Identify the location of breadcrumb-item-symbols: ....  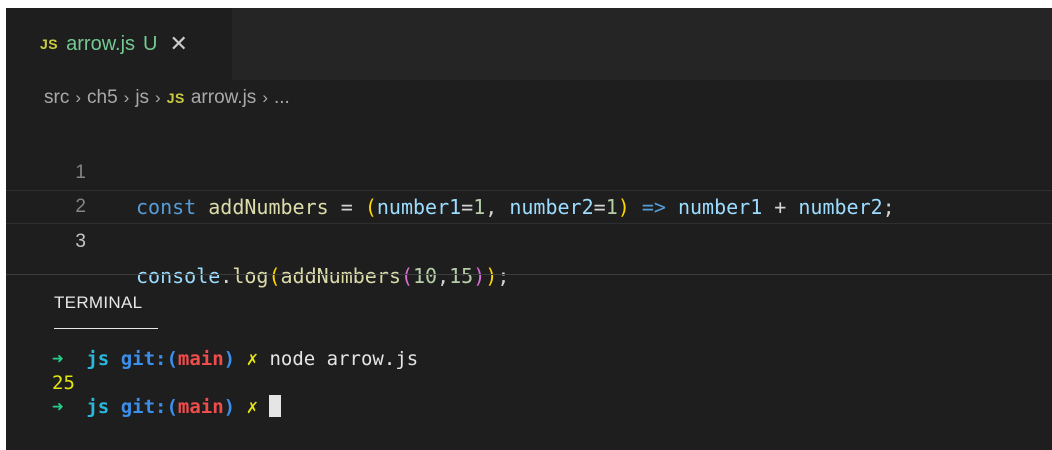
(282, 98).